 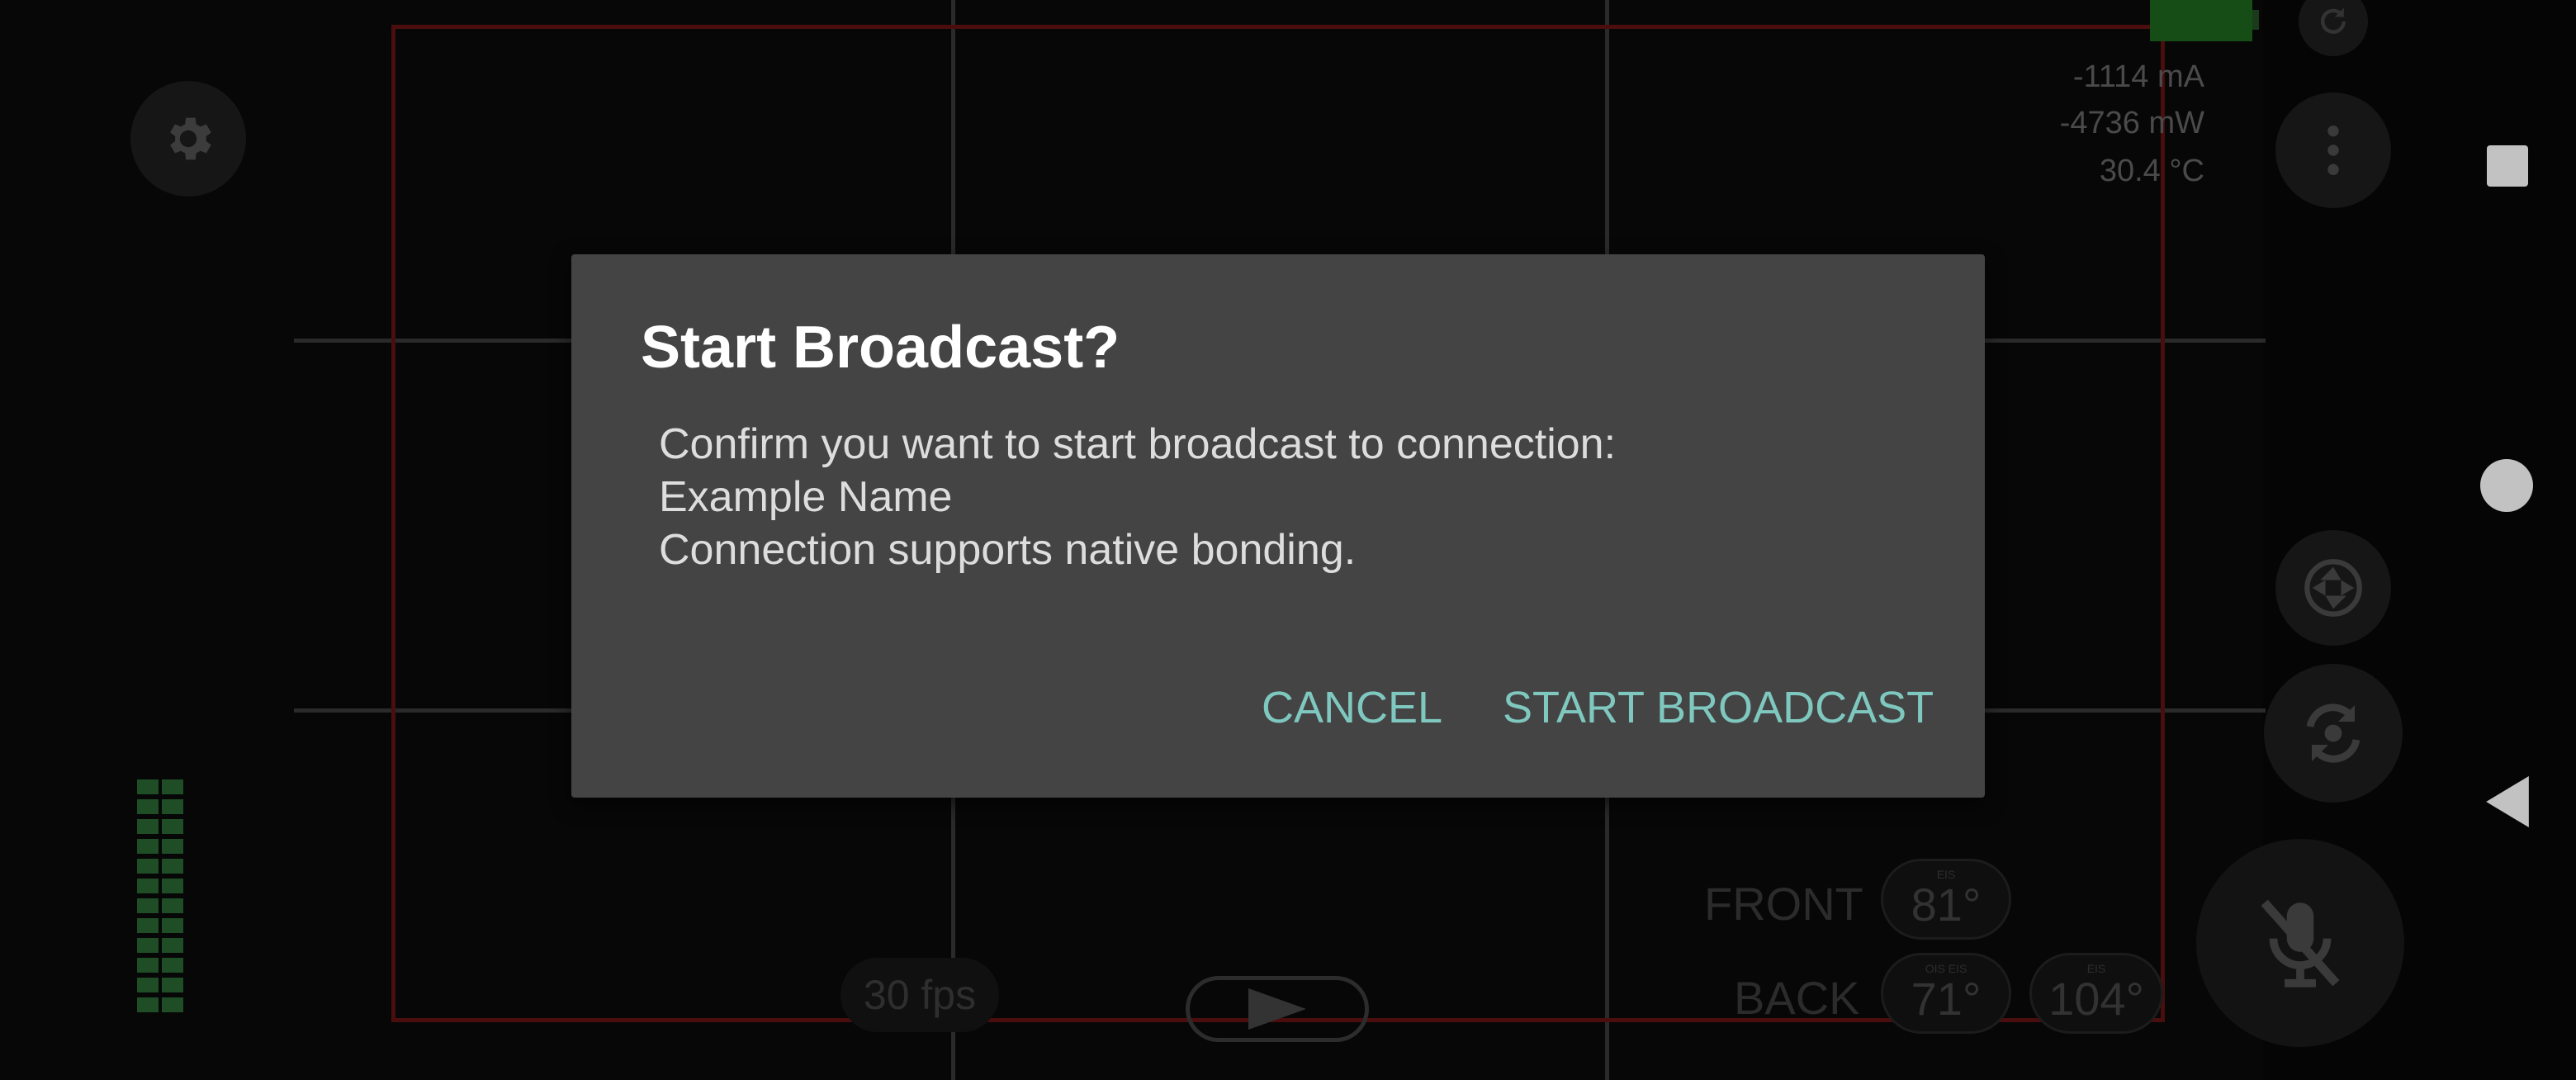 What do you see at coordinates (1946, 905) in the screenshot?
I see `front-temp-value: 81°` at bounding box center [1946, 905].